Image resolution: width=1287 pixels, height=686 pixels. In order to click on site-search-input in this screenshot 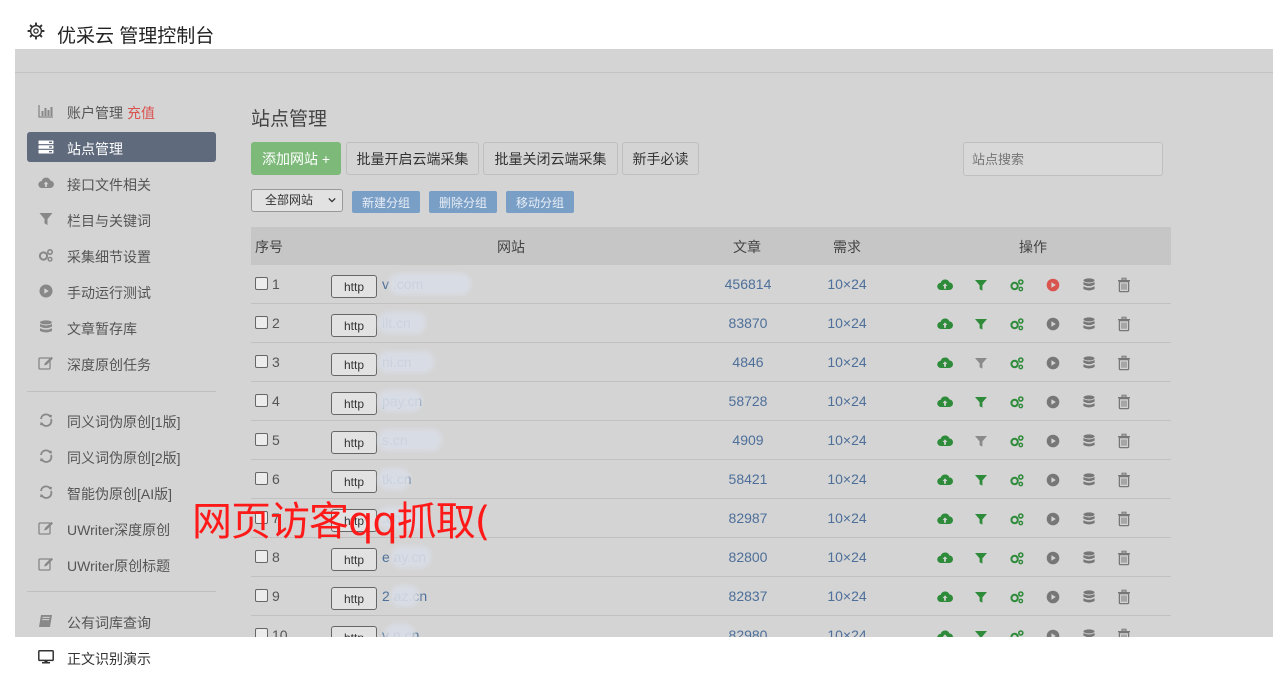, I will do `click(1063, 159)`.